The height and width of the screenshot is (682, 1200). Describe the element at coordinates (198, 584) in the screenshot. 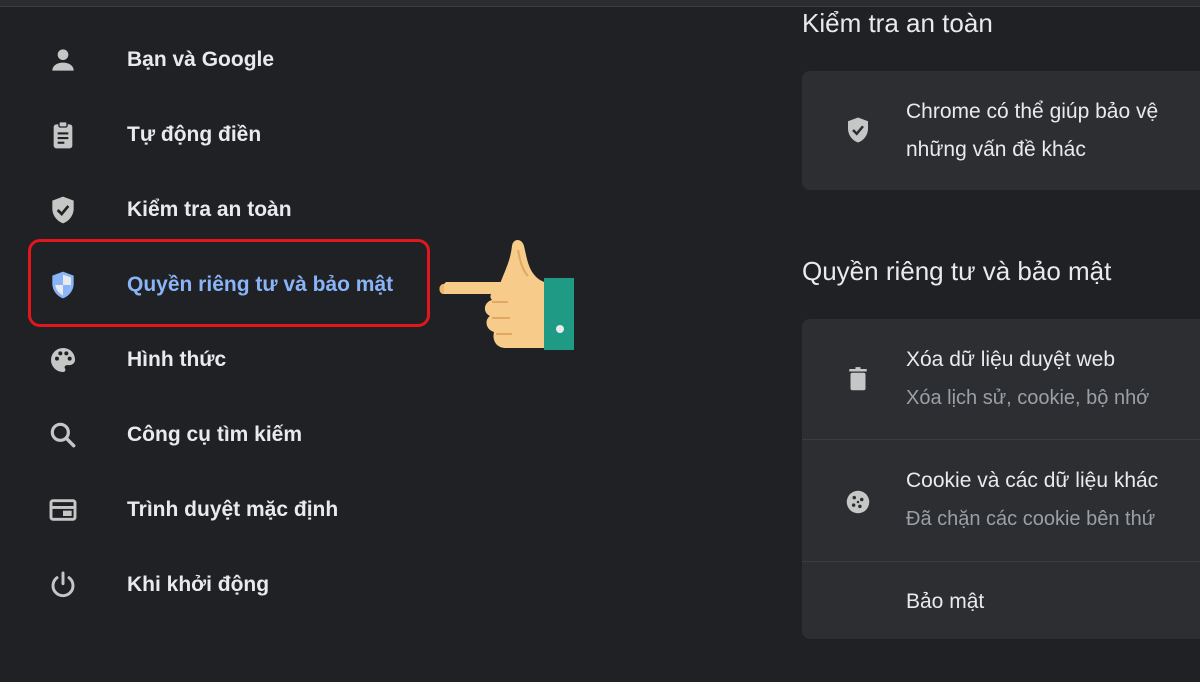

I see `sidebar-item-label: Khi khởi động` at that location.